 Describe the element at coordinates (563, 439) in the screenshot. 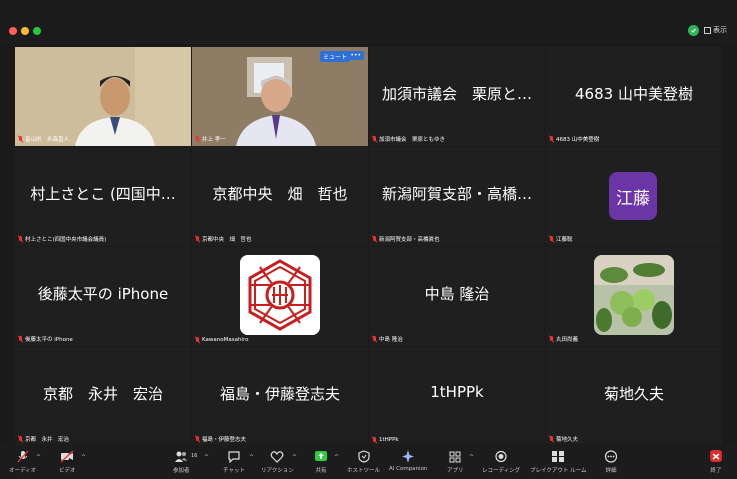

I see `participant-name-caption: 菊地久夫` at that location.